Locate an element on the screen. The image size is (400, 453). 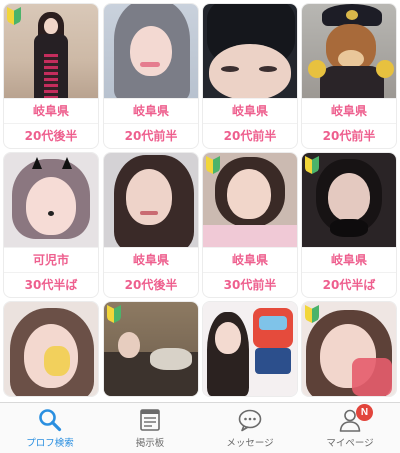
tab-my-page: N マイページ is located at coordinates (350, 428).